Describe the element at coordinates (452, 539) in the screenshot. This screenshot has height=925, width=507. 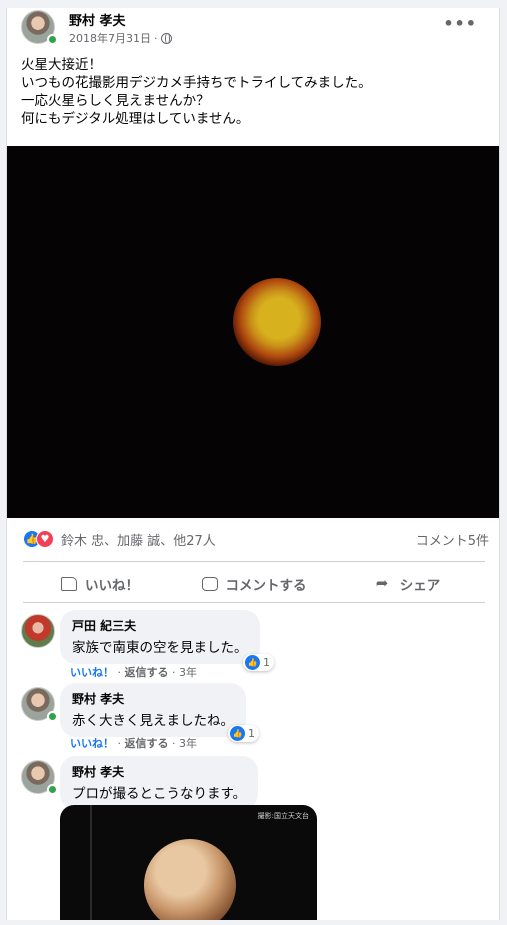
I see `comment-count: コメント5件` at that location.